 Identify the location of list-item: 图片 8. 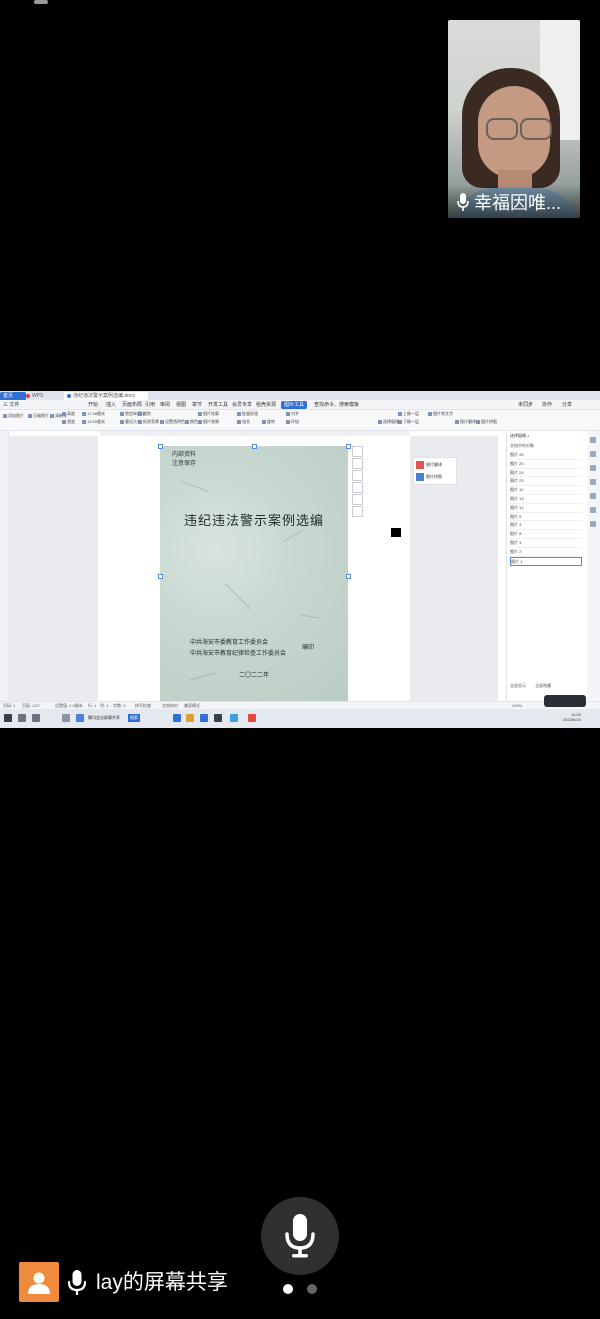
(546, 534).